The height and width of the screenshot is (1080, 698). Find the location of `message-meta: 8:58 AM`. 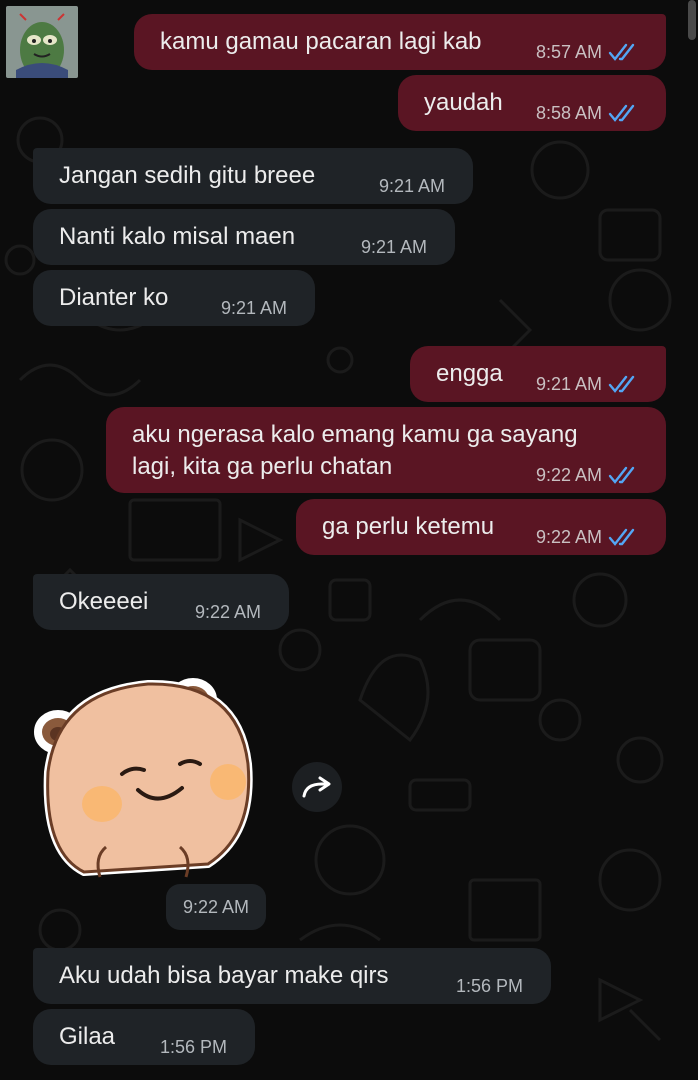

message-meta: 8:58 AM is located at coordinates (587, 113).